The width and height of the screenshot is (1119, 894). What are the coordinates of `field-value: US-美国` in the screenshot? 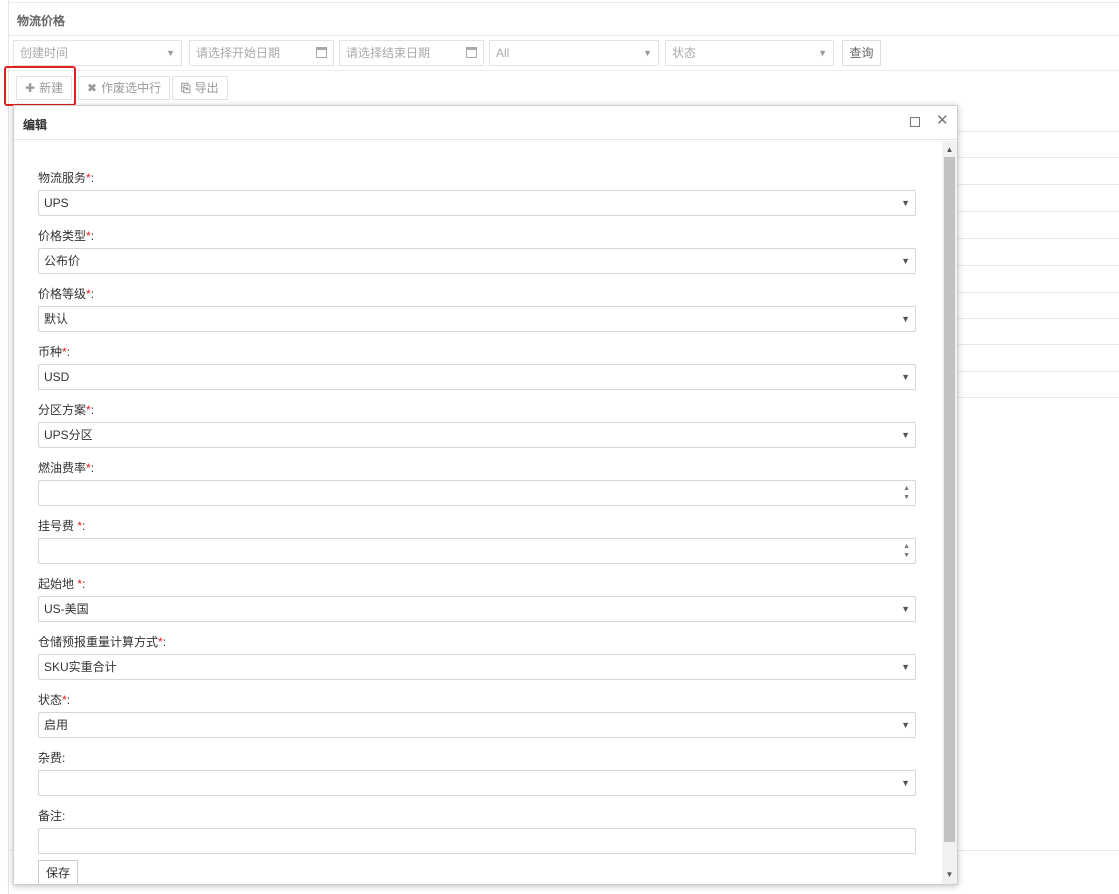 It's located at (66, 609).